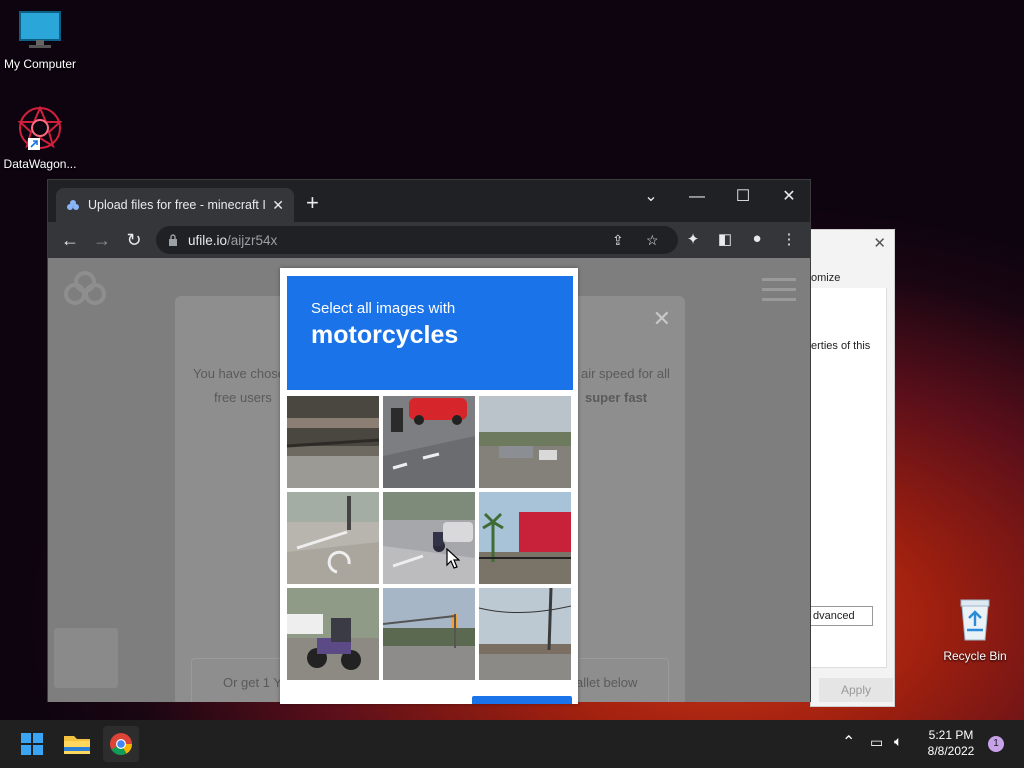  What do you see at coordinates (278, 205) in the screenshot?
I see `tab-close-icon: ✕` at bounding box center [278, 205].